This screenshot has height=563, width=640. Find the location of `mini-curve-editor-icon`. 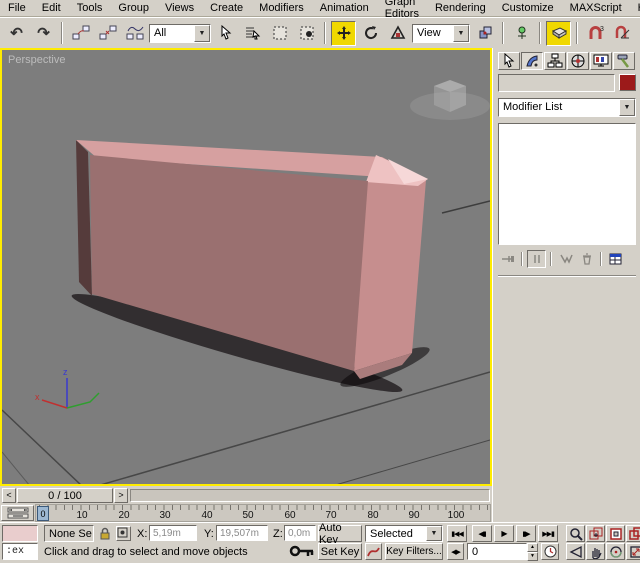

mini-curve-editor-icon is located at coordinates (17, 513).